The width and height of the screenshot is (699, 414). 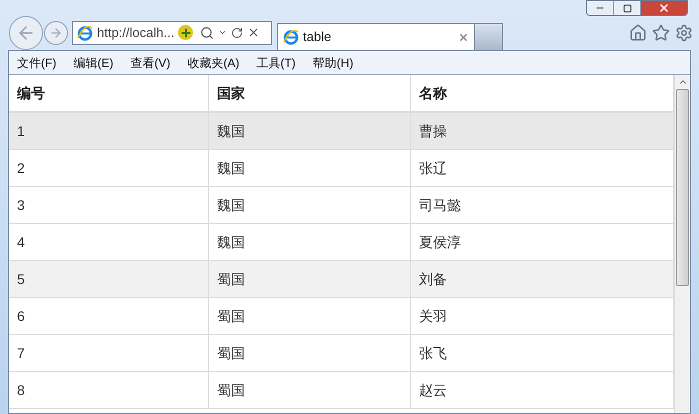 I want to click on forward-button, so click(x=56, y=32).